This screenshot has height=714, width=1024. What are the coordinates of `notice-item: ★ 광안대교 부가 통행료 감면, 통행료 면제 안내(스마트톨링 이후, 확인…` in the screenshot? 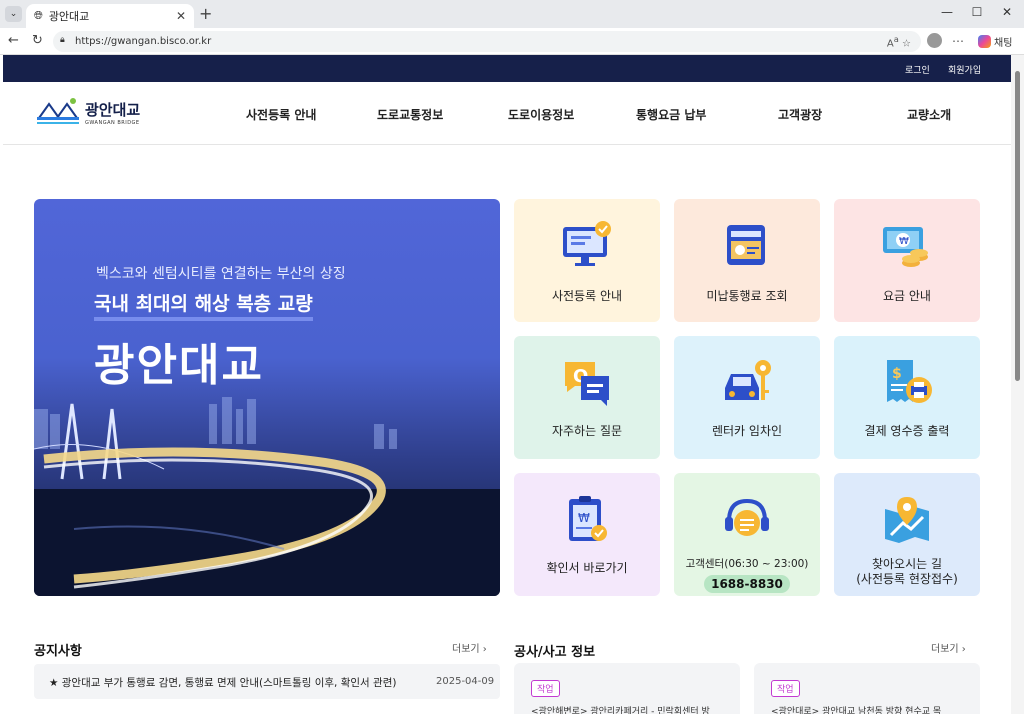 It's located at (267, 681).